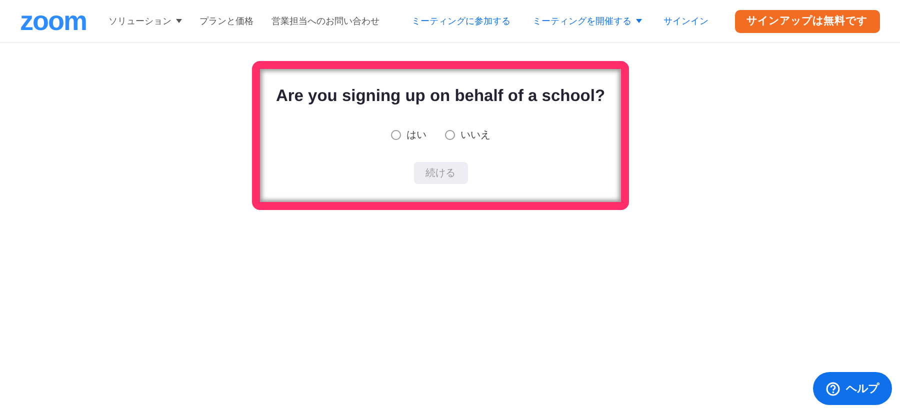 This screenshot has width=900, height=411. I want to click on help-icon, so click(833, 389).